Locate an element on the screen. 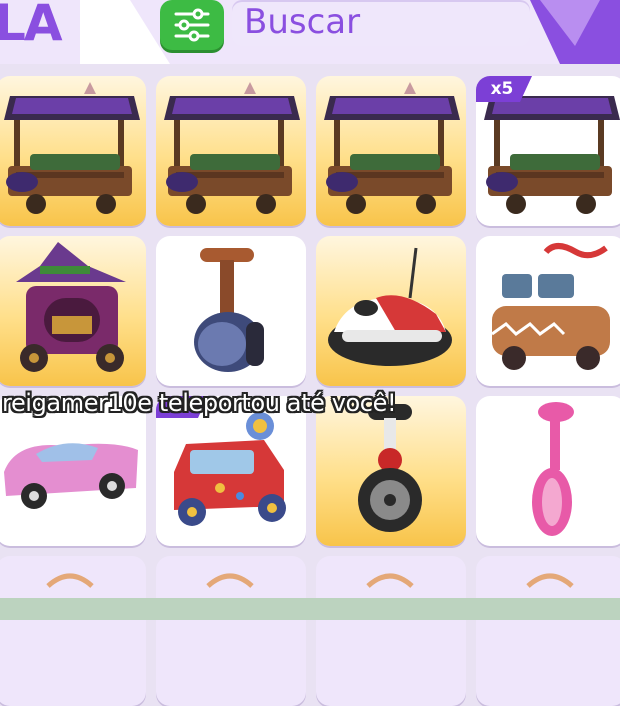 Image resolution: width=620 pixels, height=706 pixels. teleport-notification: reigamer10e teleportou até você! is located at coordinates (199, 403).